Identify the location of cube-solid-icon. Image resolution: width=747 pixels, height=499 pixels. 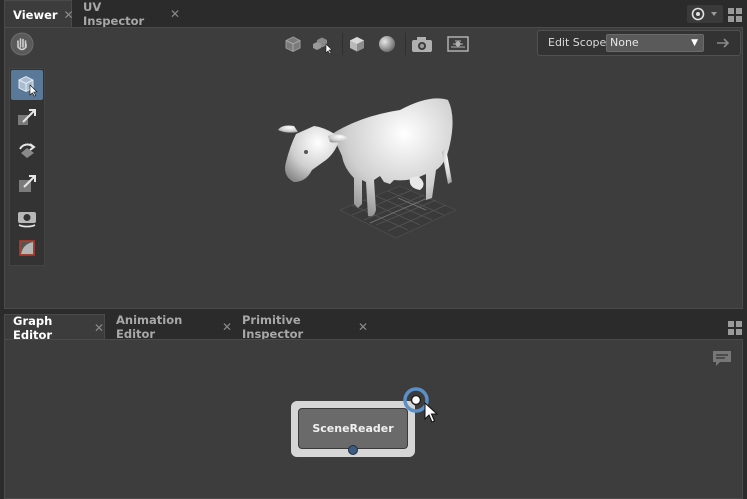
(357, 44).